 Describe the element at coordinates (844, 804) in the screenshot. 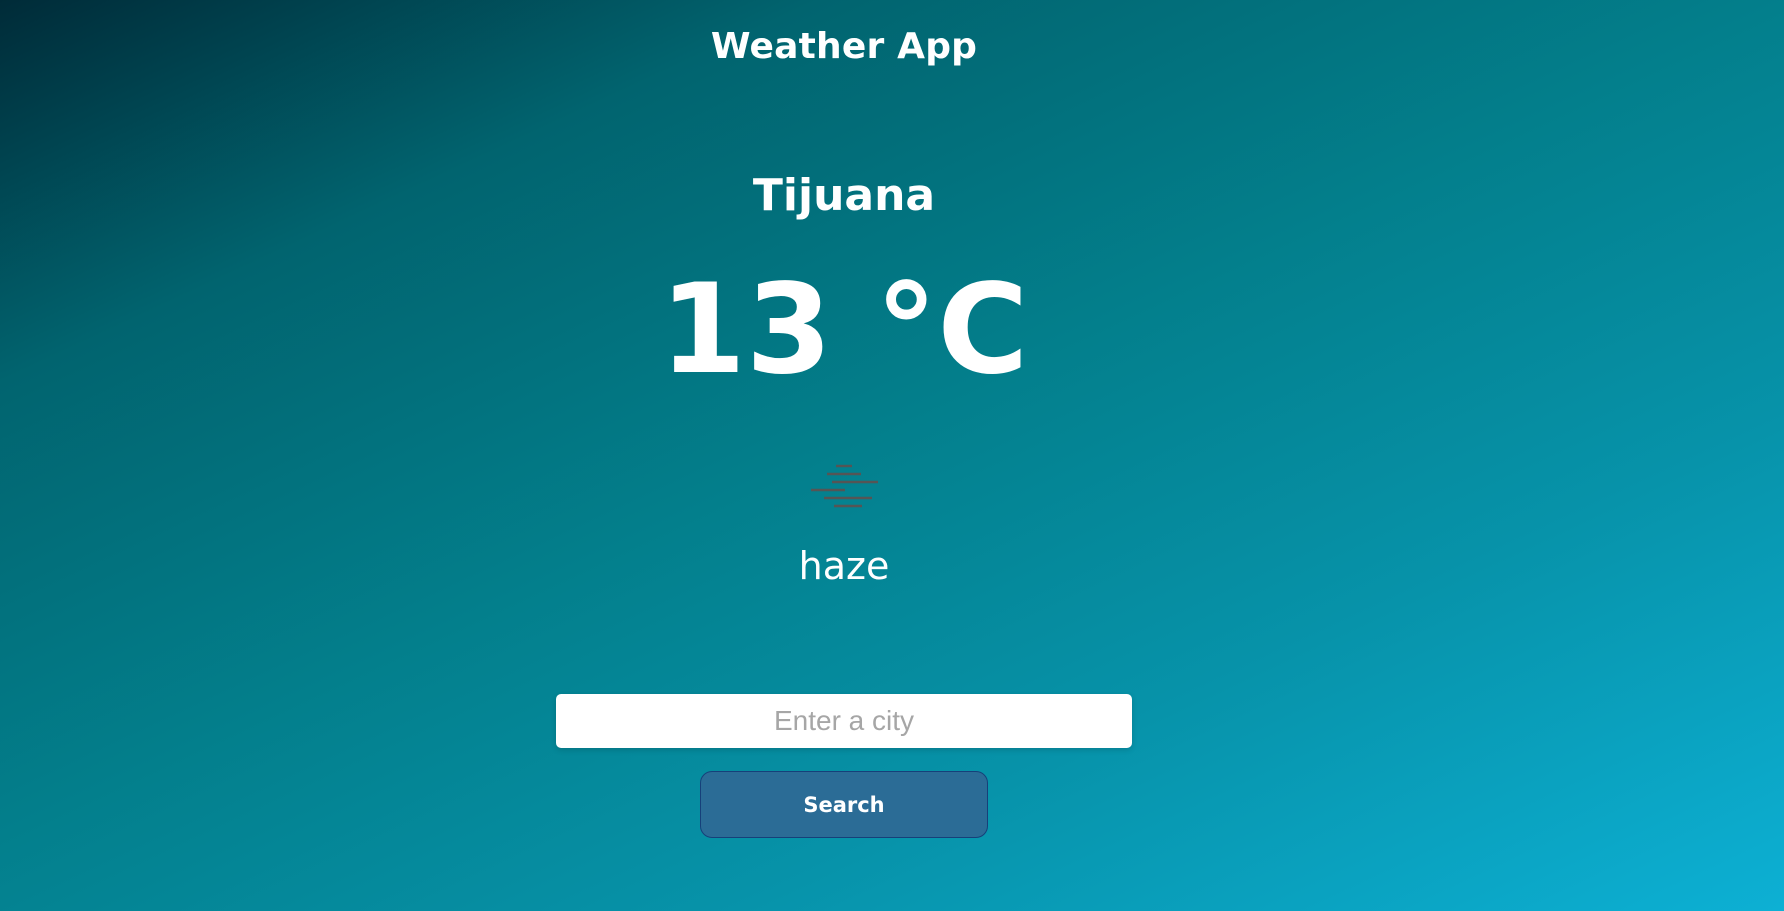

I see `search-button: Search` at that location.